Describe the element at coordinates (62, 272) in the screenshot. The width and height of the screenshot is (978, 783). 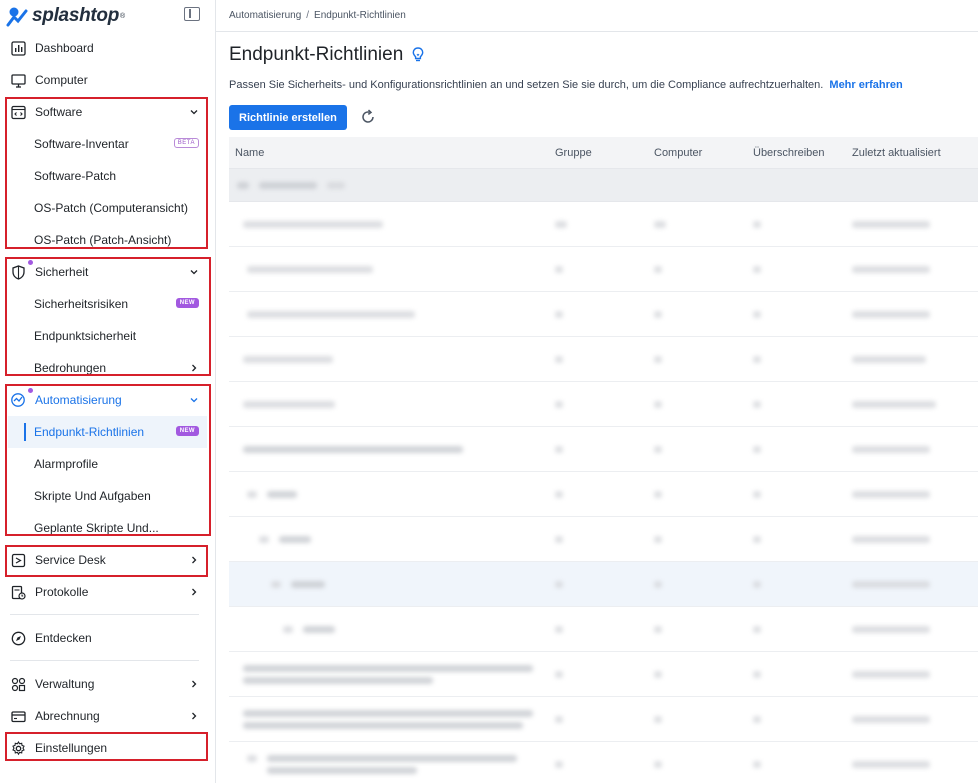
I see `sidebar-label: Sicherheit` at that location.